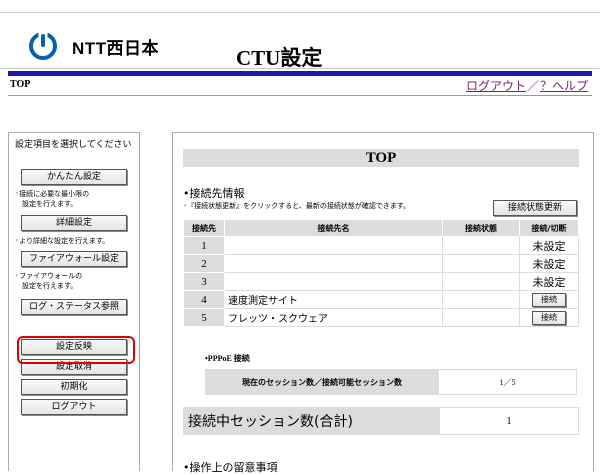  I want to click on row-number: 4, so click(204, 299).